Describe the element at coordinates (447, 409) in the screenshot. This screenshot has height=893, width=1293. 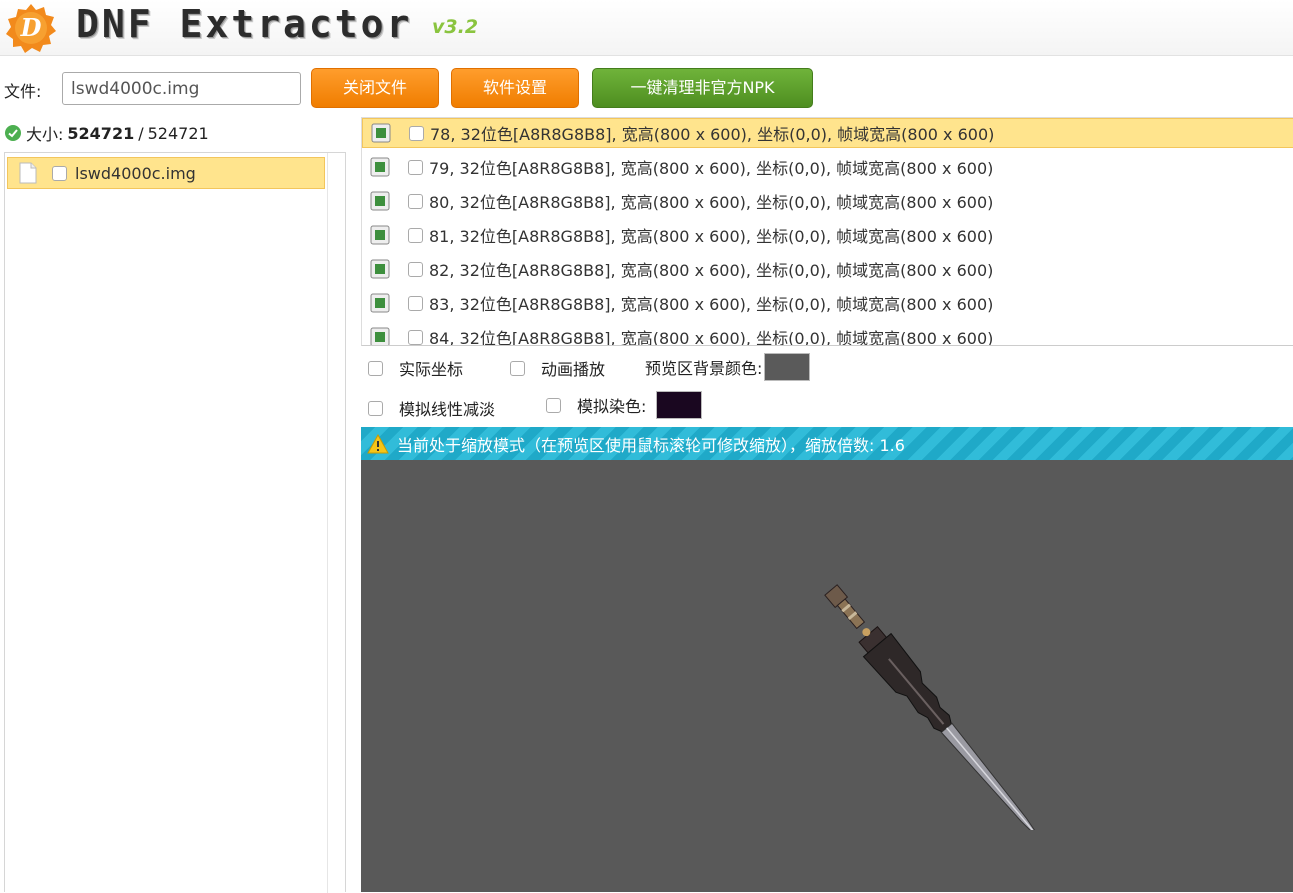
I see `linear-dodge-label: 模拟线性减淡` at that location.